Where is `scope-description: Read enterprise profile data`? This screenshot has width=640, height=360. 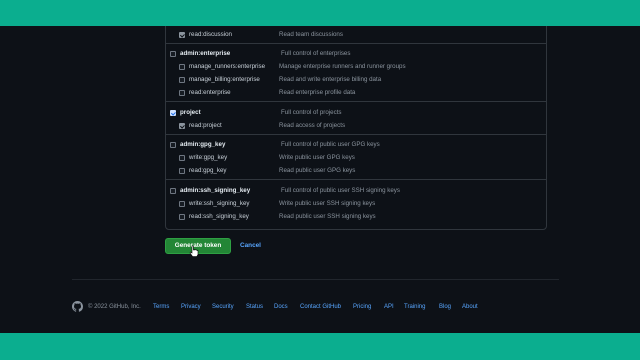 scope-description: Read enterprise profile data is located at coordinates (317, 92).